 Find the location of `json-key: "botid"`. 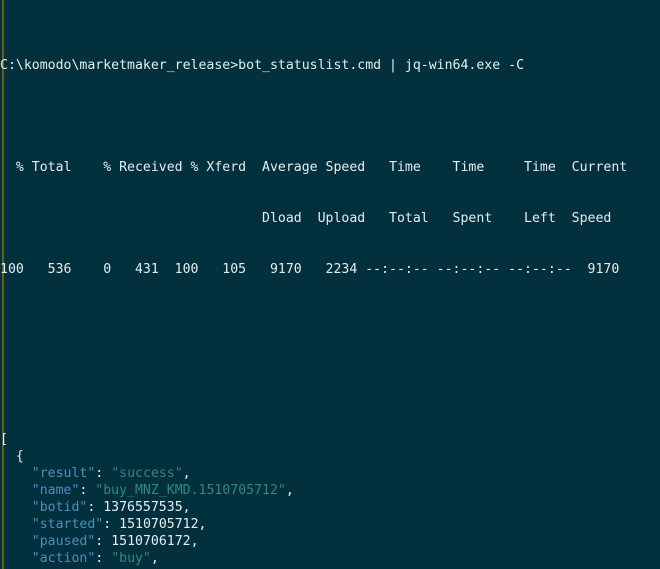

json-key: "botid" is located at coordinates (59, 507).